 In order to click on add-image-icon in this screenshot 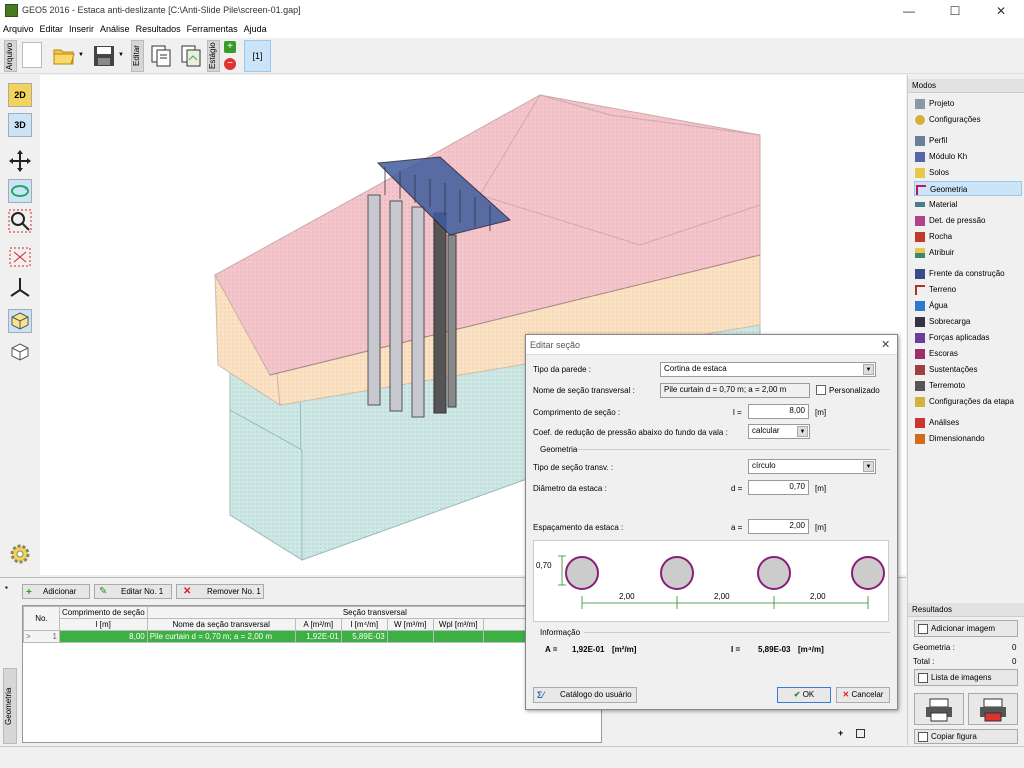, I will do `click(923, 629)`.